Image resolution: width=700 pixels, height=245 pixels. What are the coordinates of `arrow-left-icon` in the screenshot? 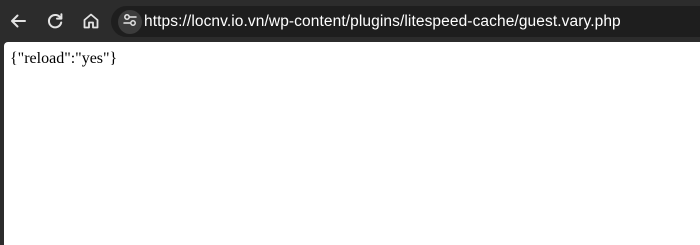 It's located at (18, 21).